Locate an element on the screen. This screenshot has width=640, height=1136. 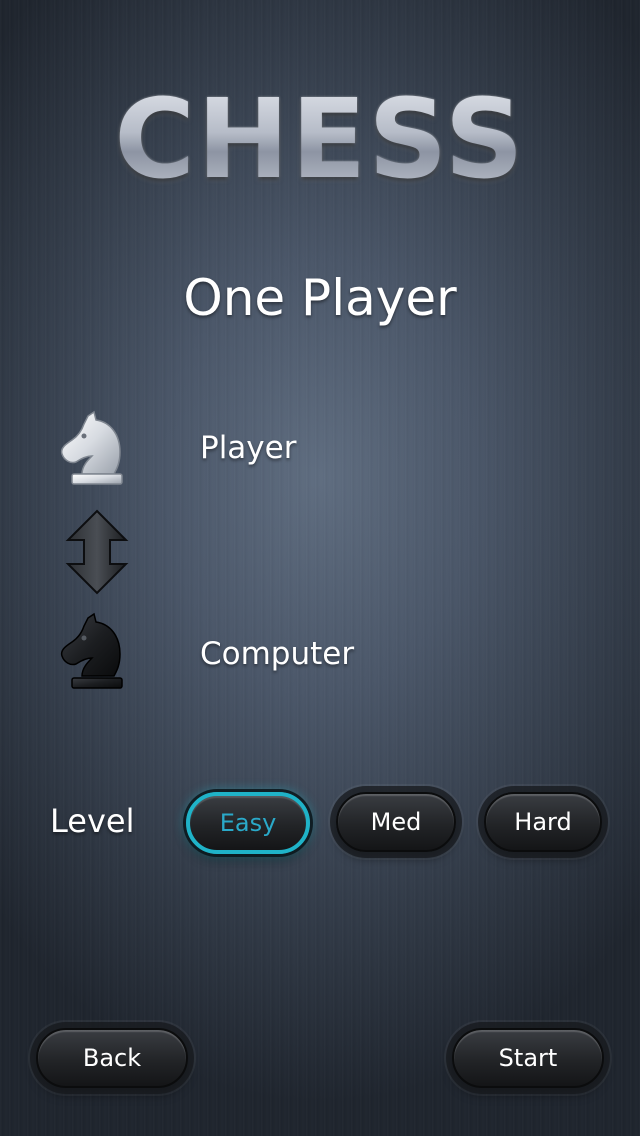
swap-arrows-icon is located at coordinates (97, 552).